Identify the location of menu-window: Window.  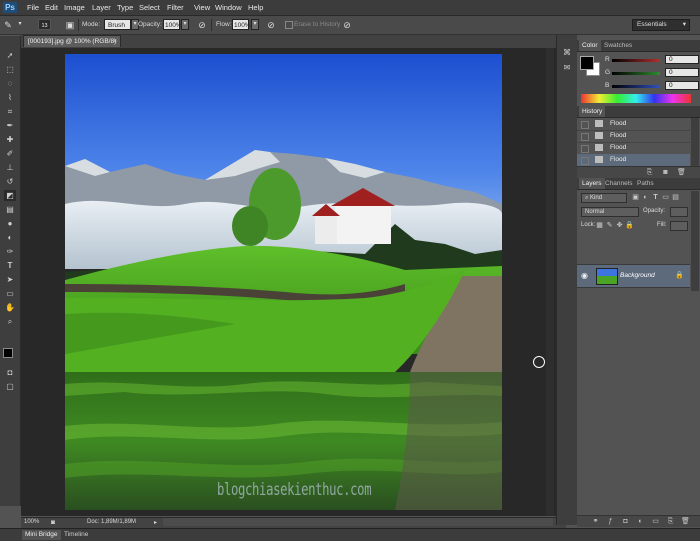
(228, 7).